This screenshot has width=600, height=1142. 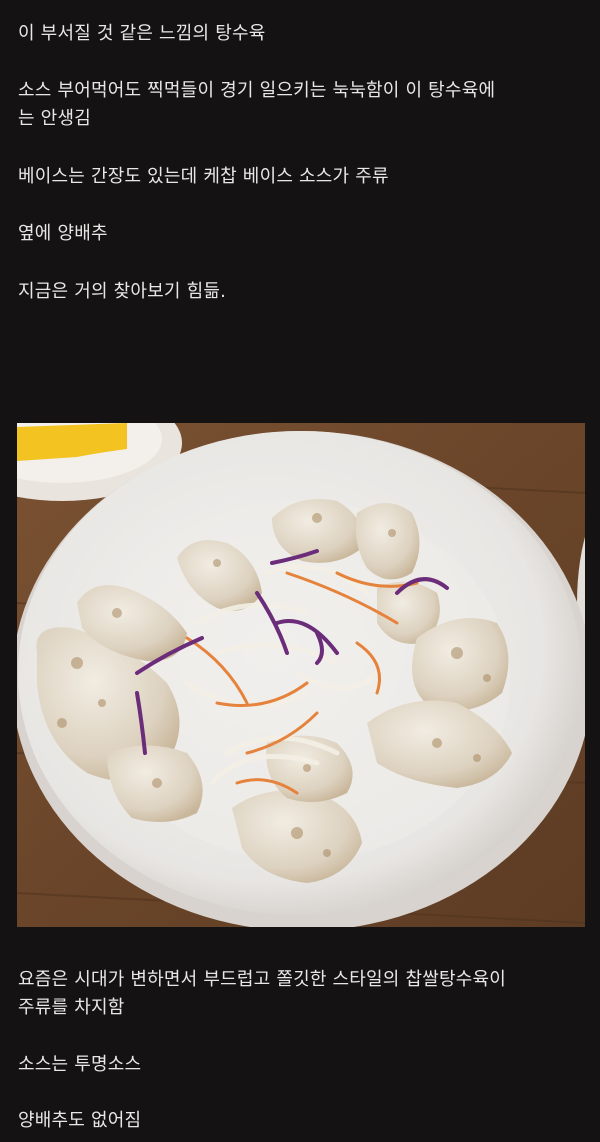 What do you see at coordinates (71, 1007) in the screenshot?
I see `post-text-line-8: 주류를 차지함` at bounding box center [71, 1007].